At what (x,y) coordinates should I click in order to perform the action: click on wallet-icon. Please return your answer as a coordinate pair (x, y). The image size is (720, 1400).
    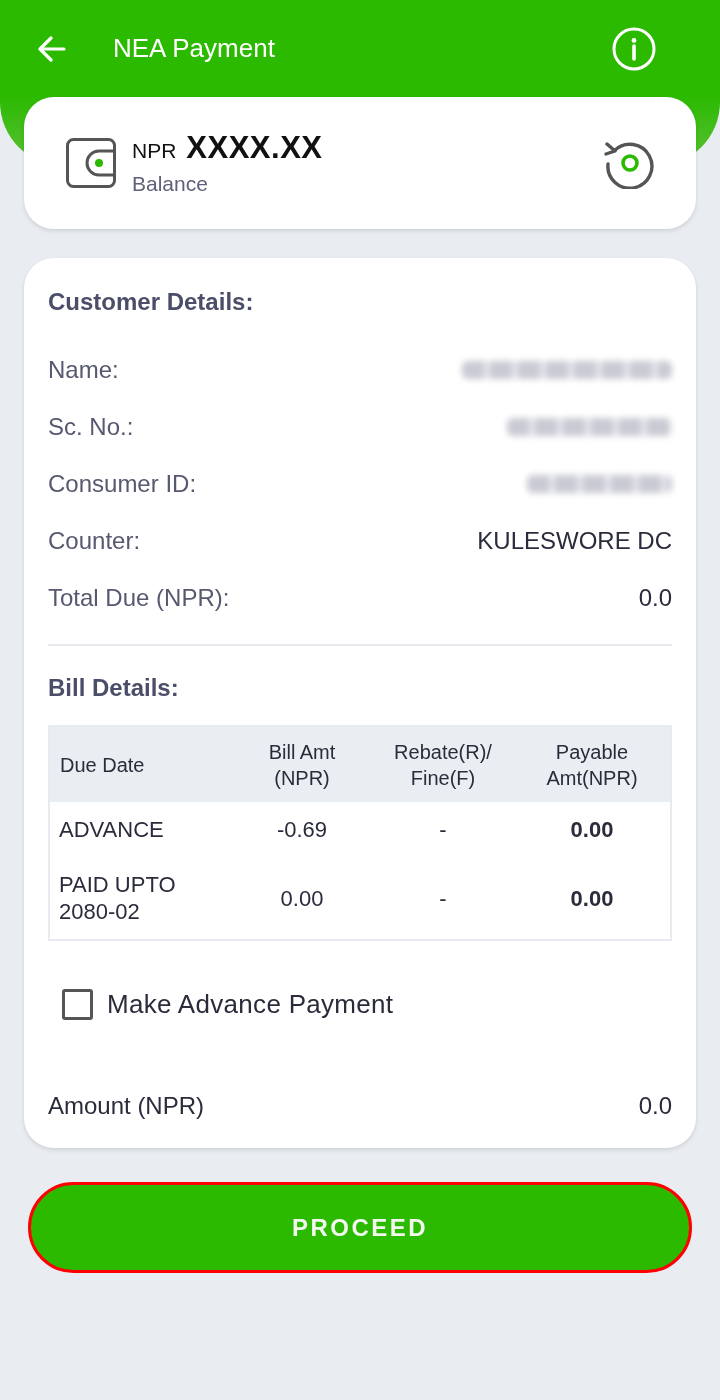
    Looking at the image, I should click on (91, 163).